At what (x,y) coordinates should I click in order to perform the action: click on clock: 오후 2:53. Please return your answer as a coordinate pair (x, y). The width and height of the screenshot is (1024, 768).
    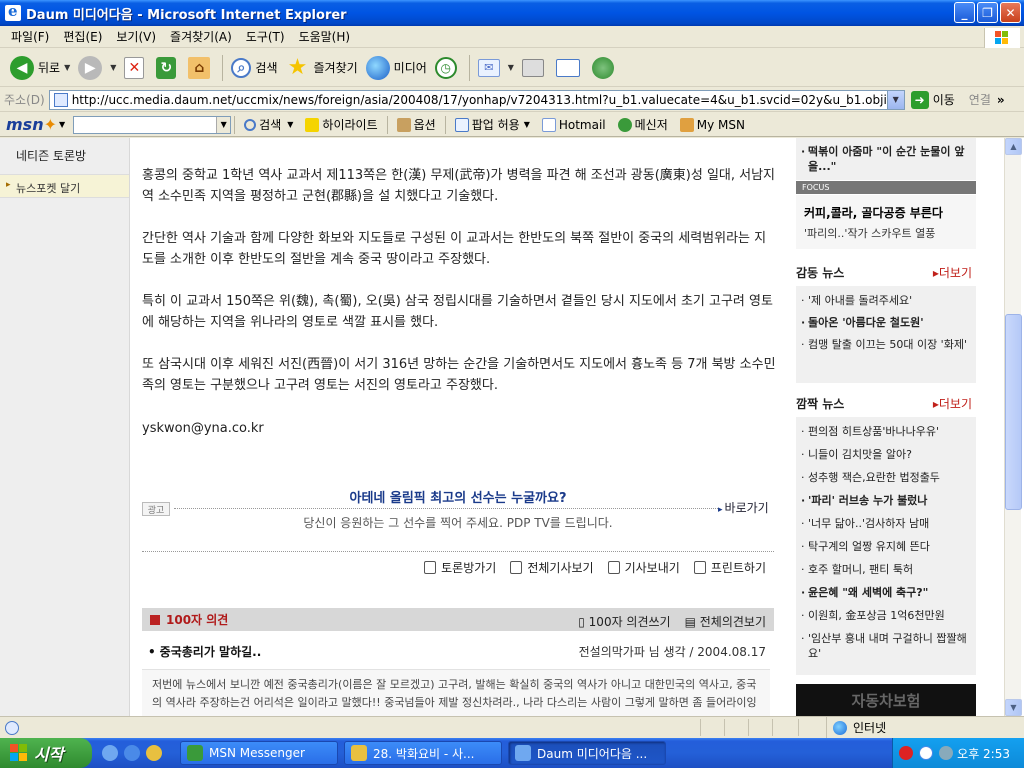
    Looking at the image, I should click on (983, 753).